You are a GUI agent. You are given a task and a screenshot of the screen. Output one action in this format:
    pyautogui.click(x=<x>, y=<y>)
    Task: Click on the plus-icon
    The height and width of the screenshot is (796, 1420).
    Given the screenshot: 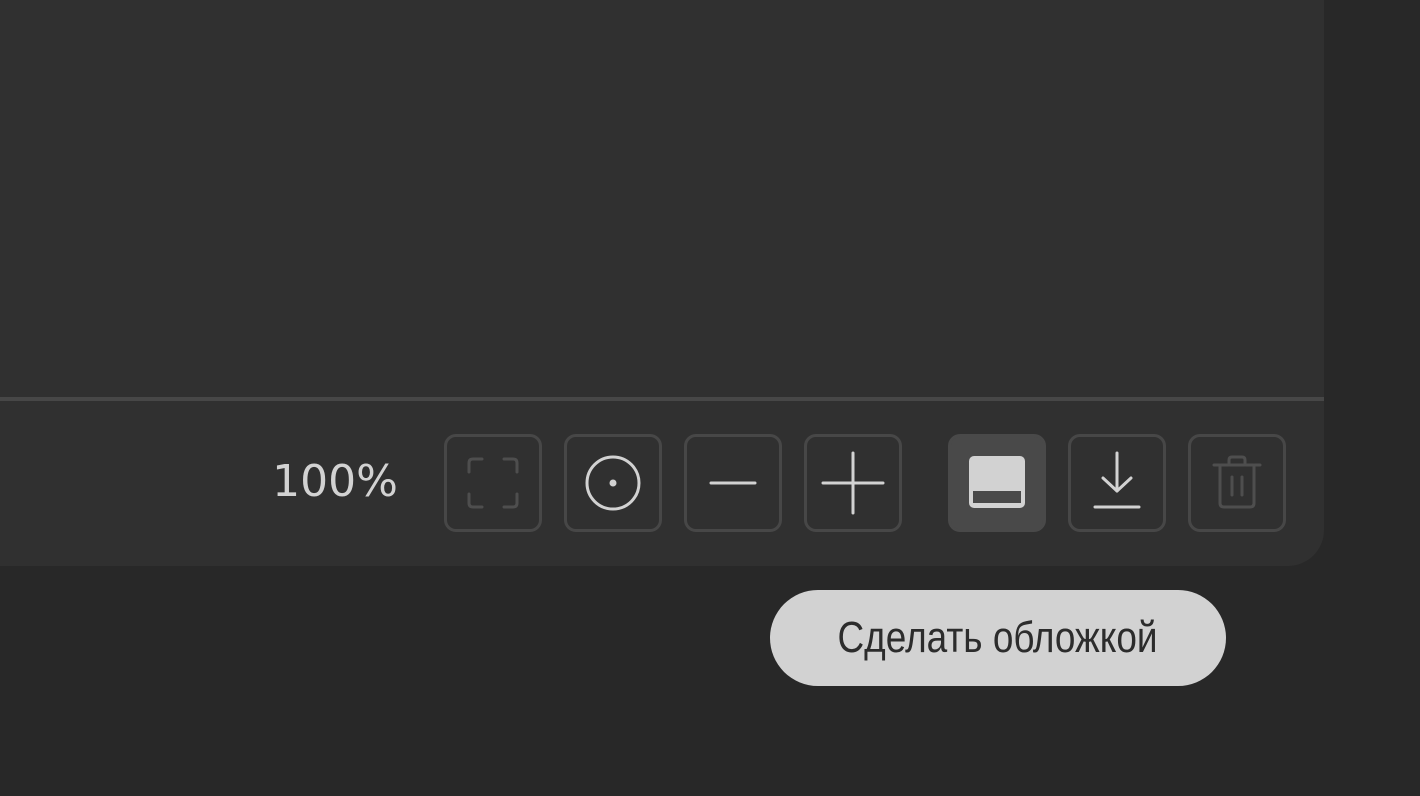 What is the action you would take?
    pyautogui.click(x=853, y=483)
    